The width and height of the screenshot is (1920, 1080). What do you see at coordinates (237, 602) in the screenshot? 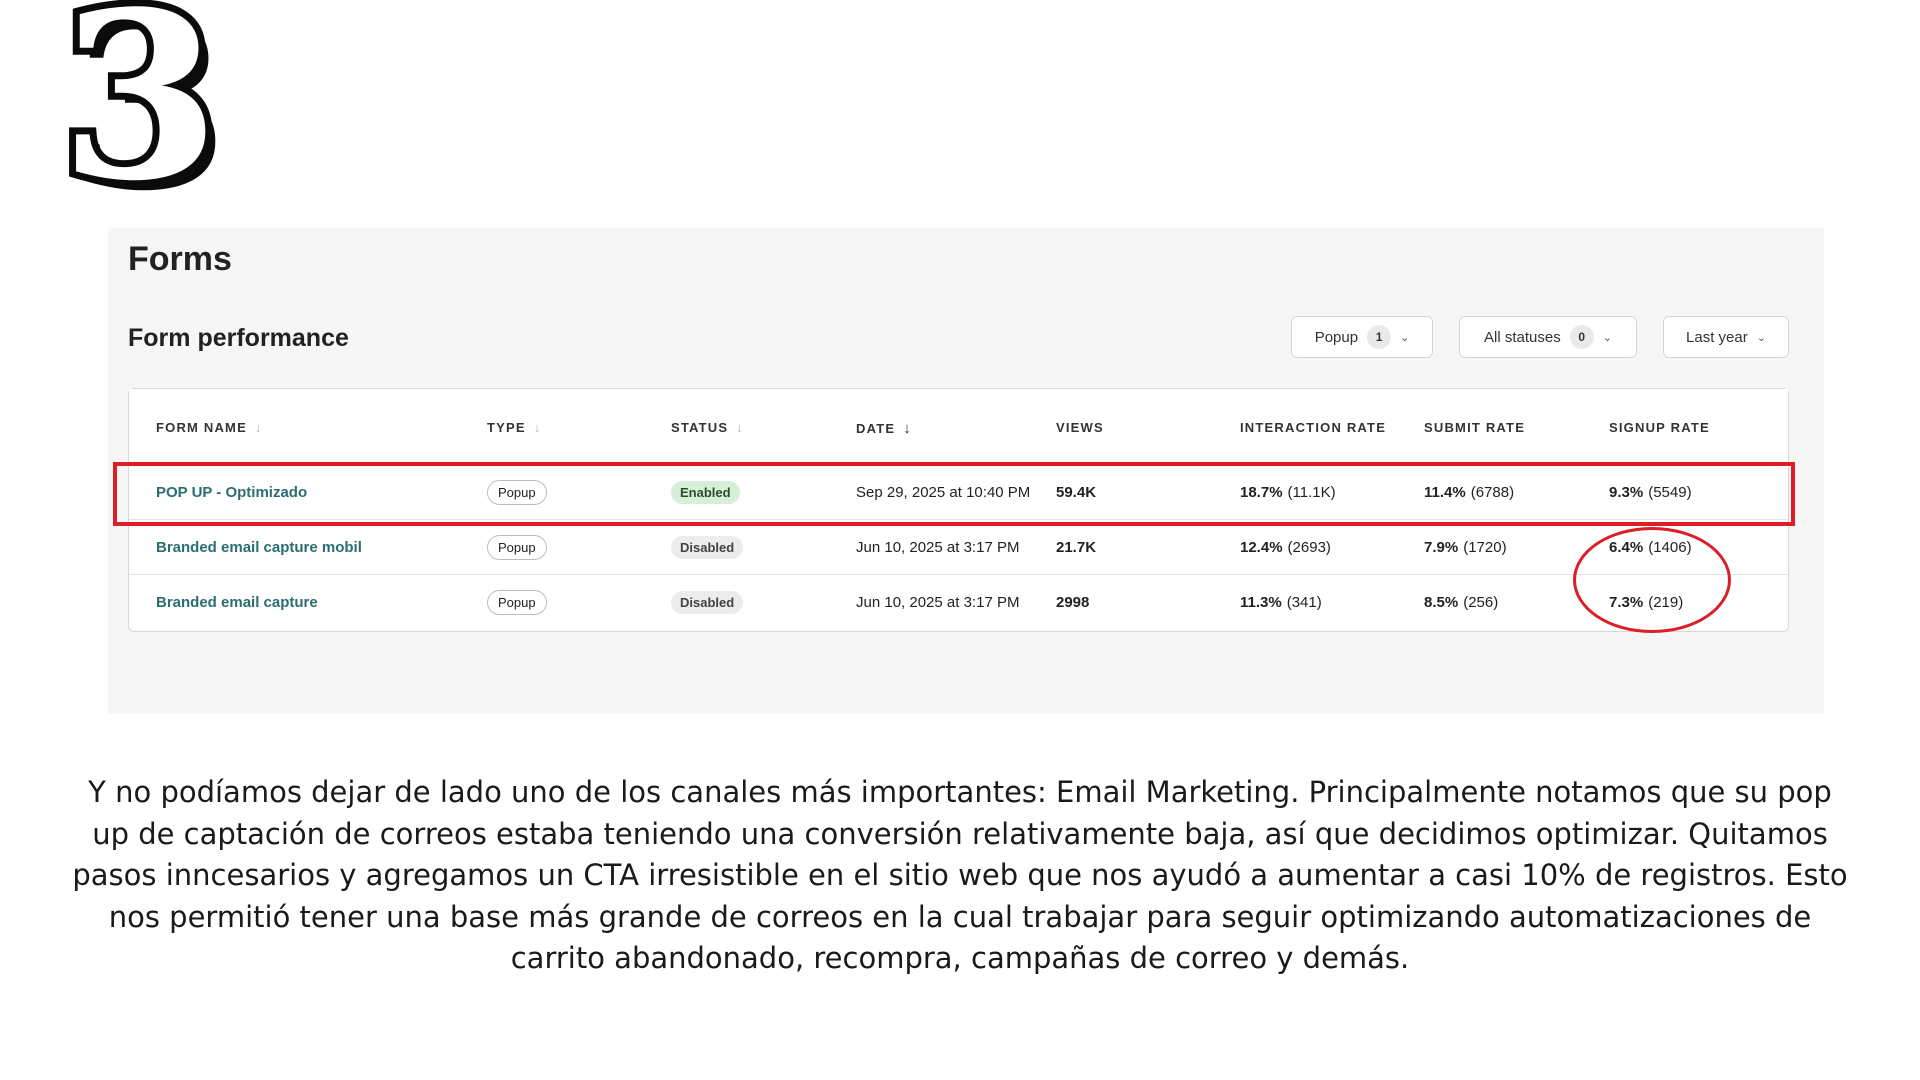
I see `form-name-link: Branded email capture` at bounding box center [237, 602].